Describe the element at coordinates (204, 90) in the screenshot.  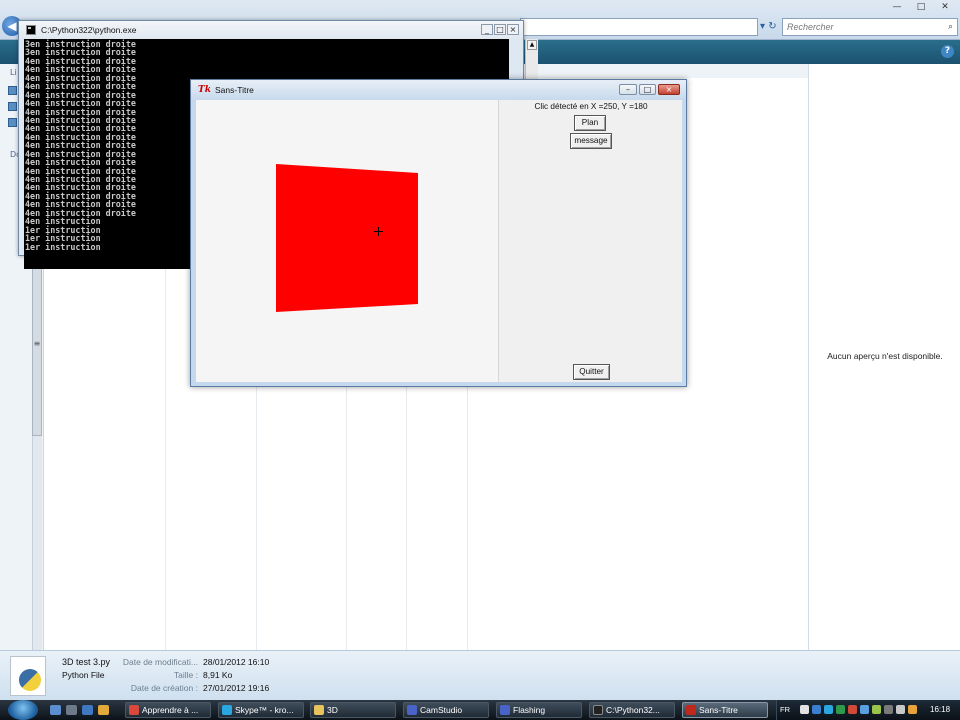
I see `tk-feather-icon: Tk` at that location.